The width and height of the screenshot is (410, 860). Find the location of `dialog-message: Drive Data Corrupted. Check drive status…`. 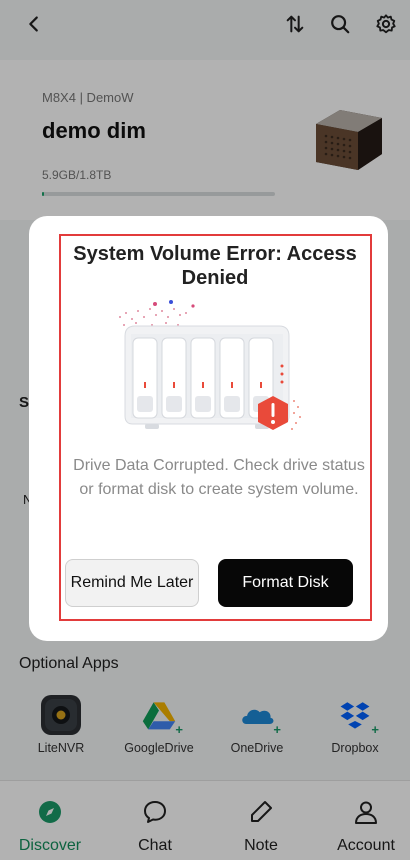

dialog-message: Drive Data Corrupted. Check drive status… is located at coordinates (219, 477).